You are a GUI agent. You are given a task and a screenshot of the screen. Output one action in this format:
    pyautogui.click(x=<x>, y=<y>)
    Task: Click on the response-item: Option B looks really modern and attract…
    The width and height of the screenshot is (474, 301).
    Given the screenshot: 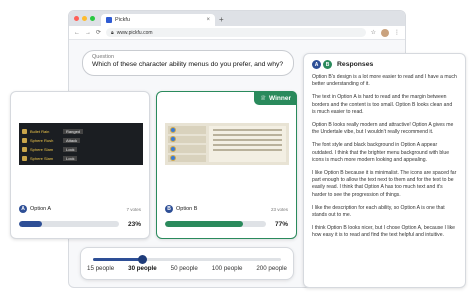 What is the action you would take?
    pyautogui.click(x=383, y=129)
    